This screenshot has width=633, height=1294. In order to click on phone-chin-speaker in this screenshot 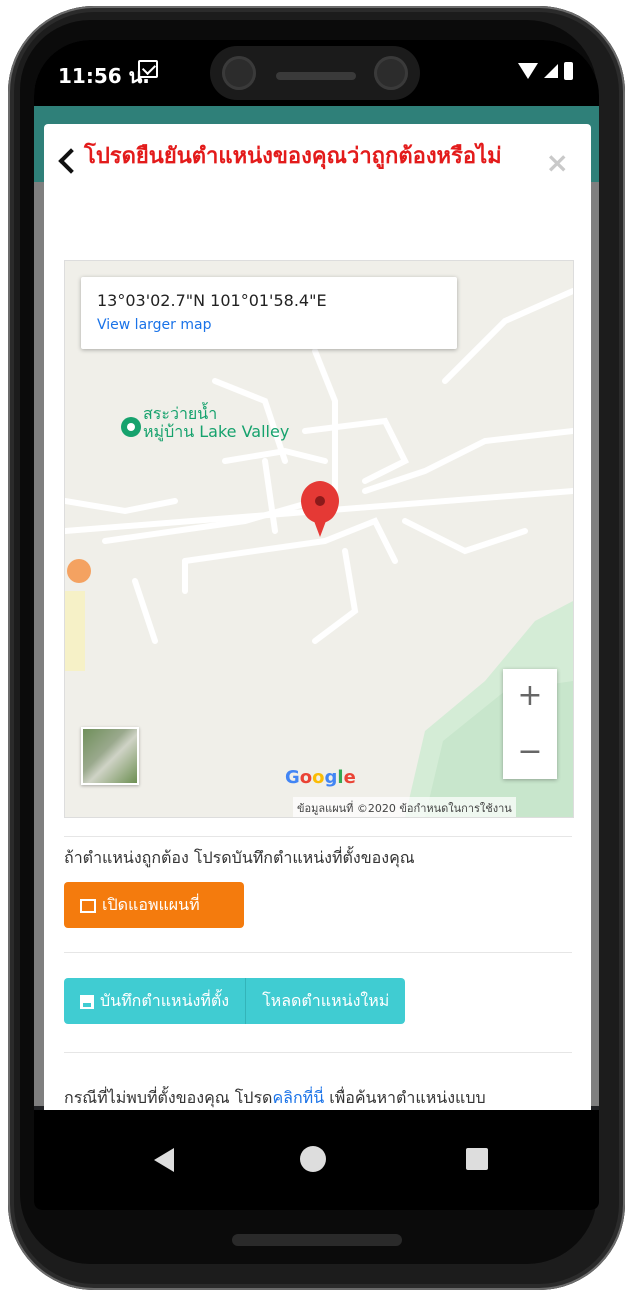, I will do `click(317, 1240)`.